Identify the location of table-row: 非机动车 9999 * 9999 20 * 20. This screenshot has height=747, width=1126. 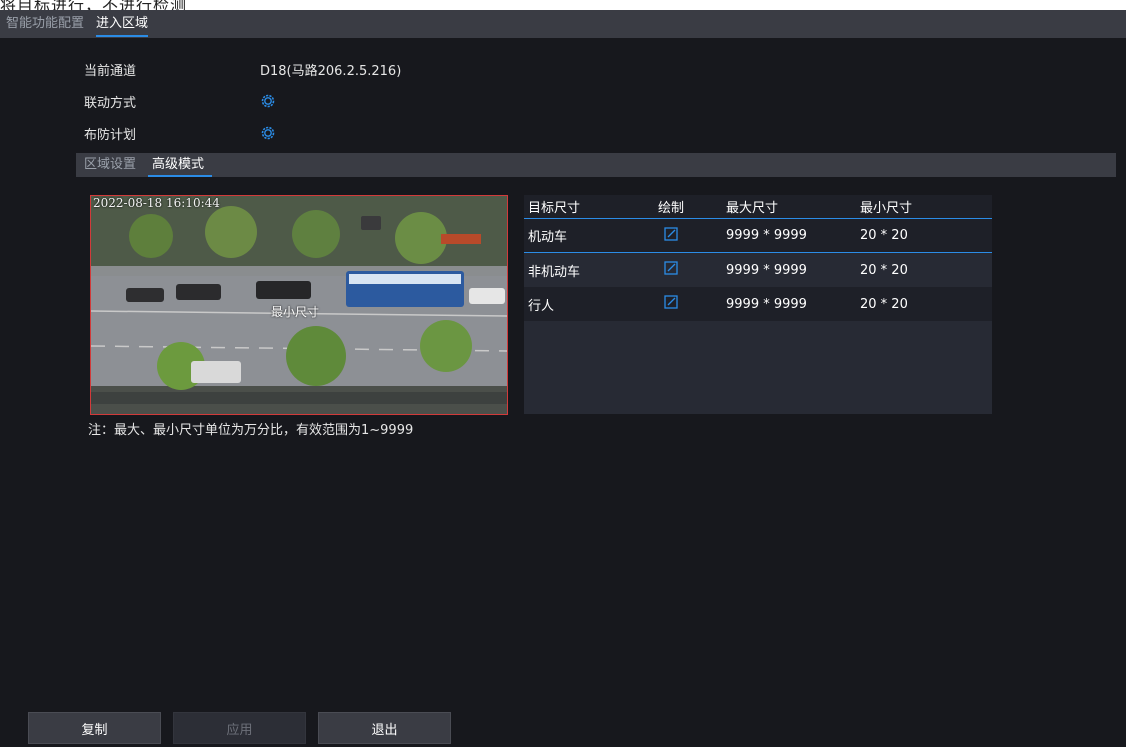
(758, 270).